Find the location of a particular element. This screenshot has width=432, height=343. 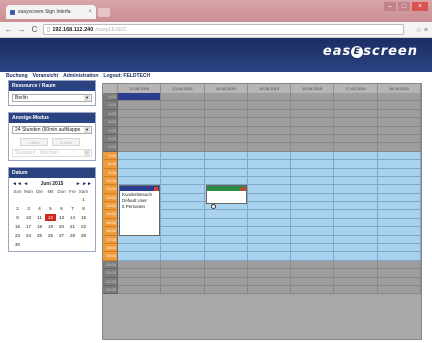

calendar-day: 11 is located at coordinates (39, 217).